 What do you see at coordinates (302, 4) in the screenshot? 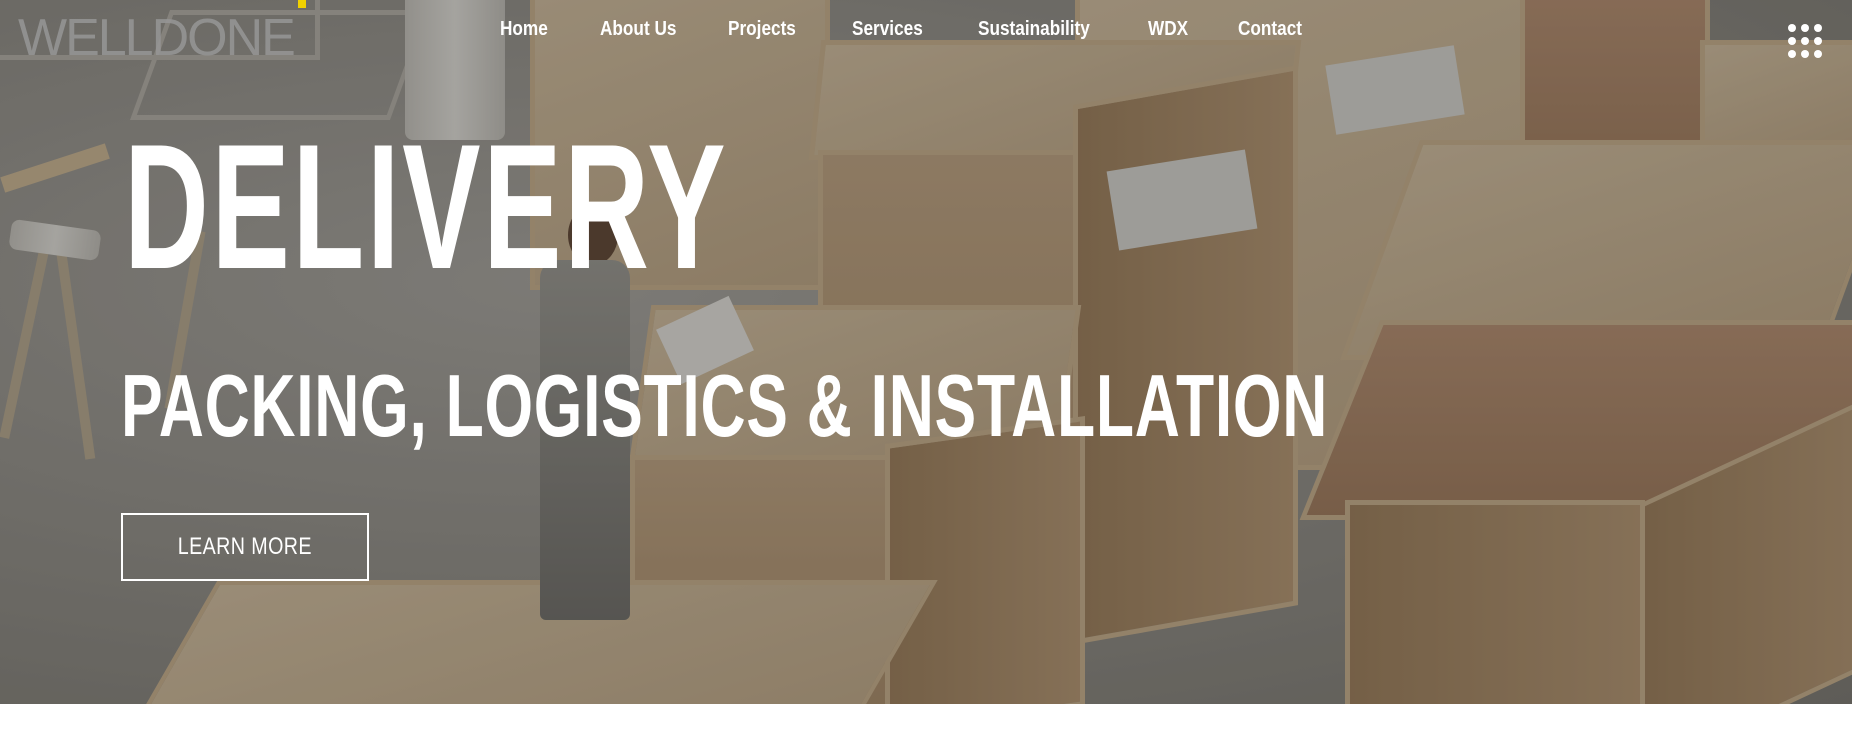
I see `logo-accent-mark` at bounding box center [302, 4].